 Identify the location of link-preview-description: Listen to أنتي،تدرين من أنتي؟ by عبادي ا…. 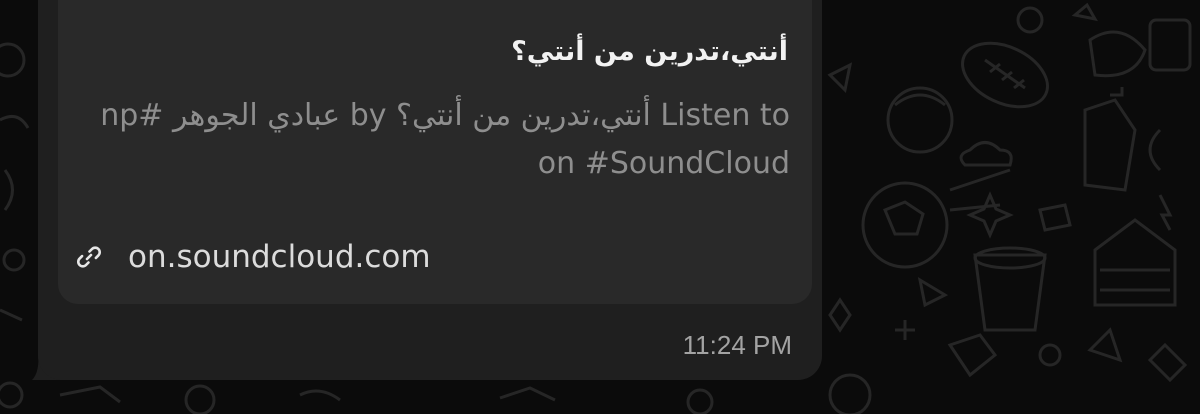
(445, 139).